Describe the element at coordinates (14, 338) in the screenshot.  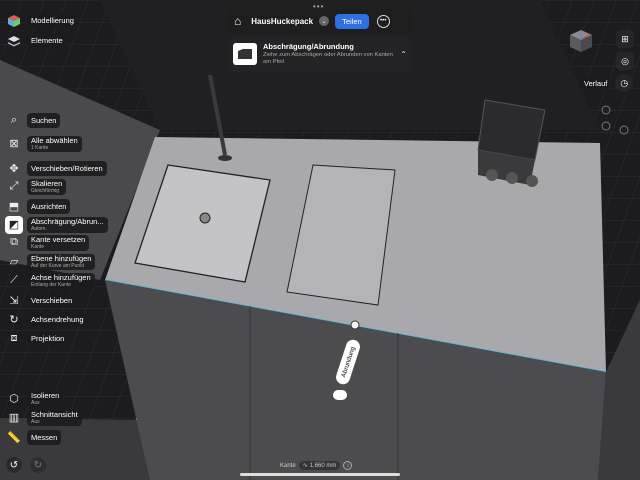
I see `projection-icon: ⧈` at that location.